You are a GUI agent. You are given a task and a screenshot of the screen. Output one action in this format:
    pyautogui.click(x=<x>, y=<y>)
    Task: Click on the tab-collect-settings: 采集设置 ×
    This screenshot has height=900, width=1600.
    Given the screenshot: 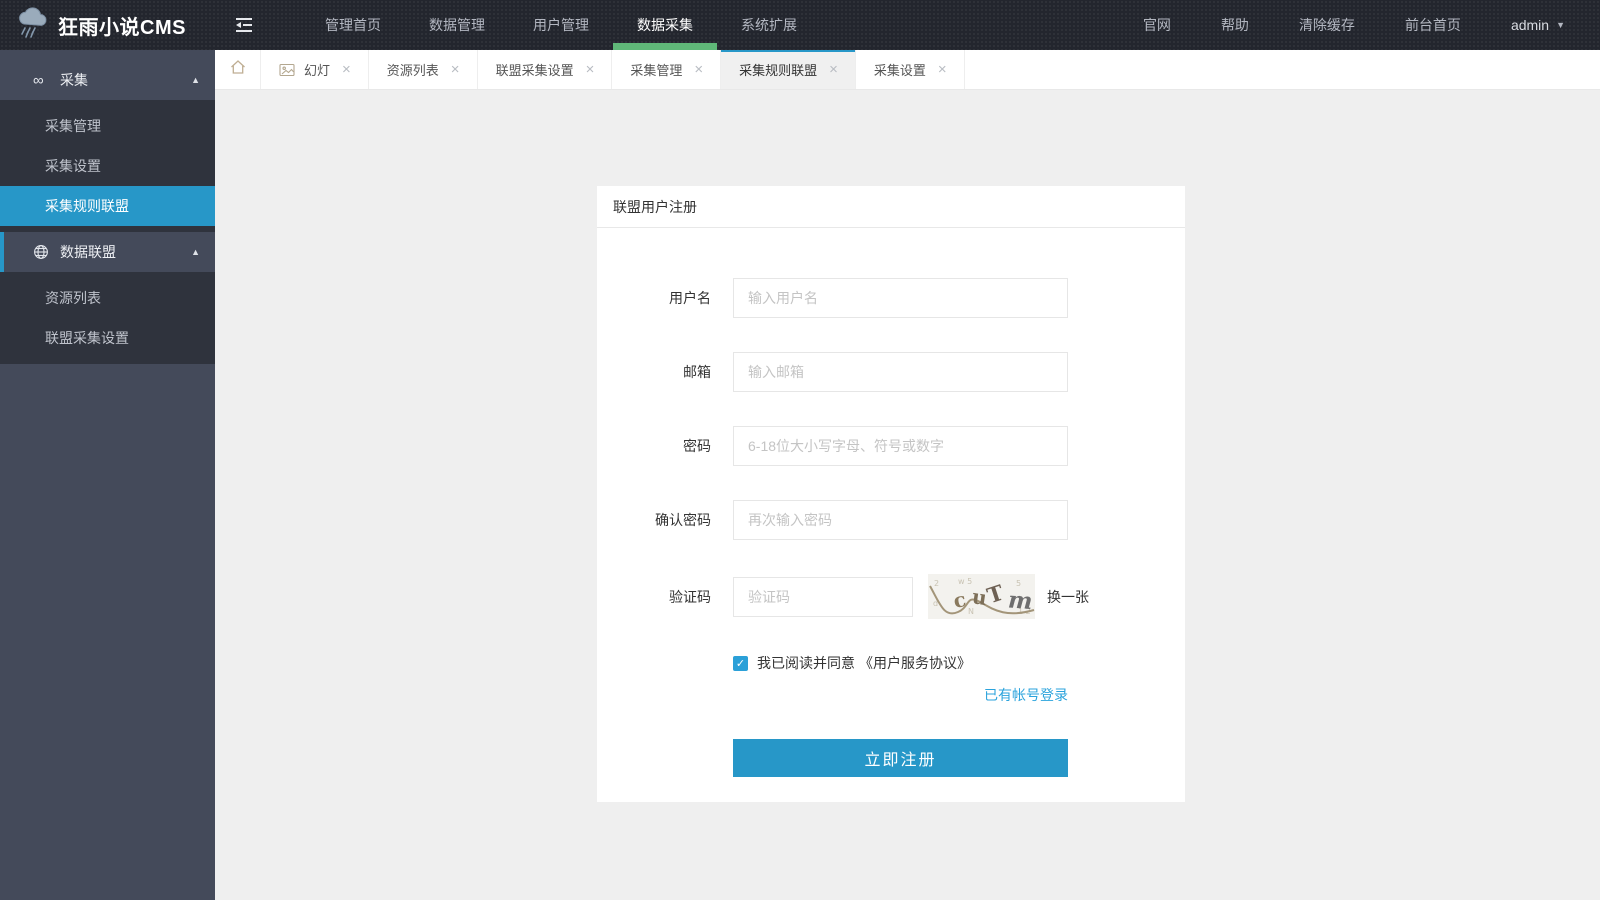 What is the action you would take?
    pyautogui.click(x=910, y=69)
    